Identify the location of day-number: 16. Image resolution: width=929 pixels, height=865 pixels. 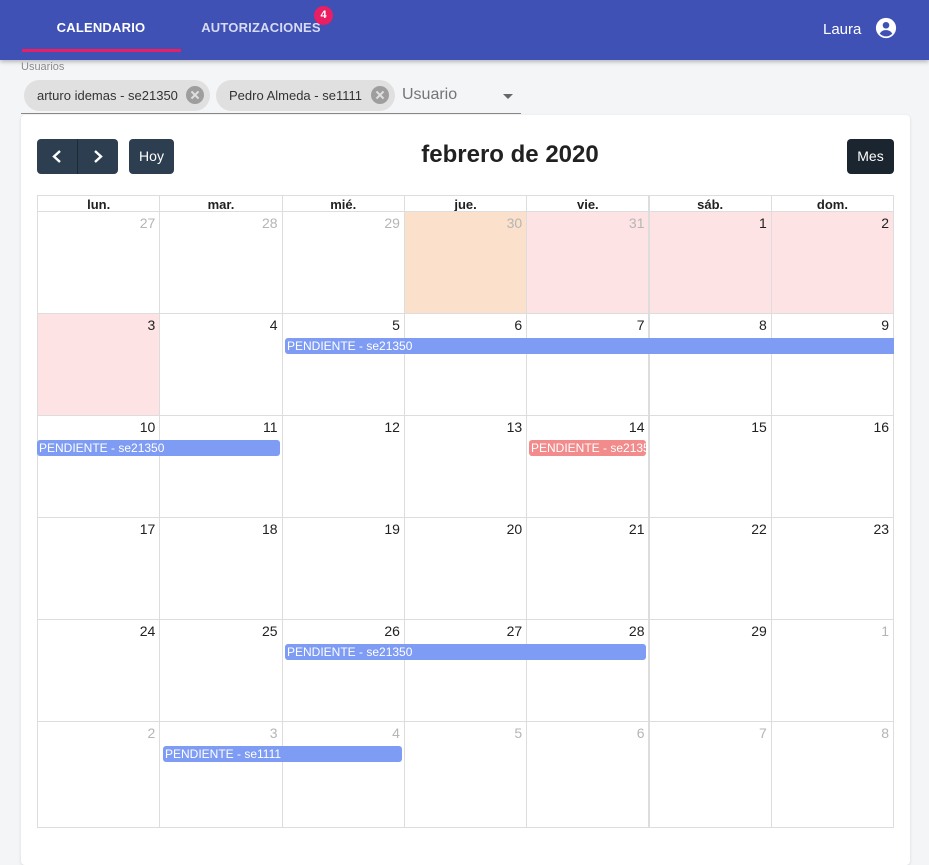
(882, 427).